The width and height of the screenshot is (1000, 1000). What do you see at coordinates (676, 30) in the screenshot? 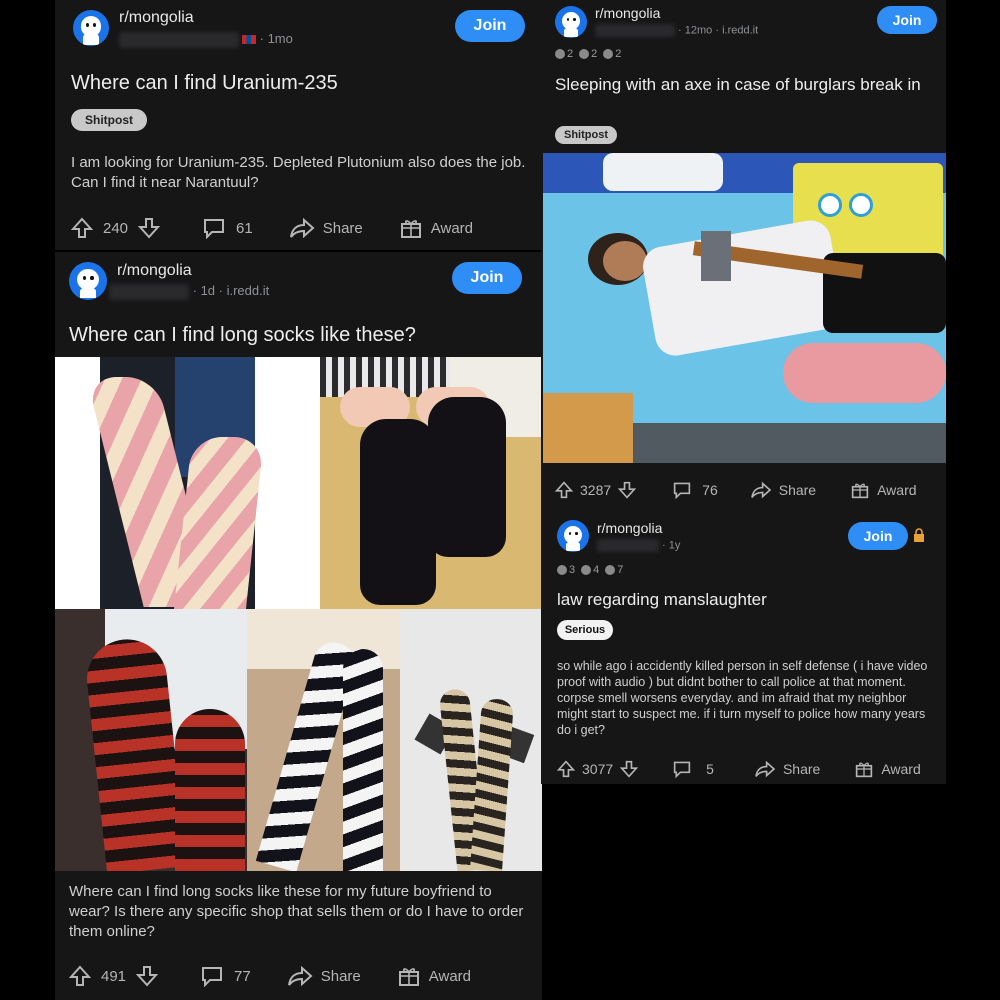
I see `post-meta: · 12mo · i.redd.it` at bounding box center [676, 30].